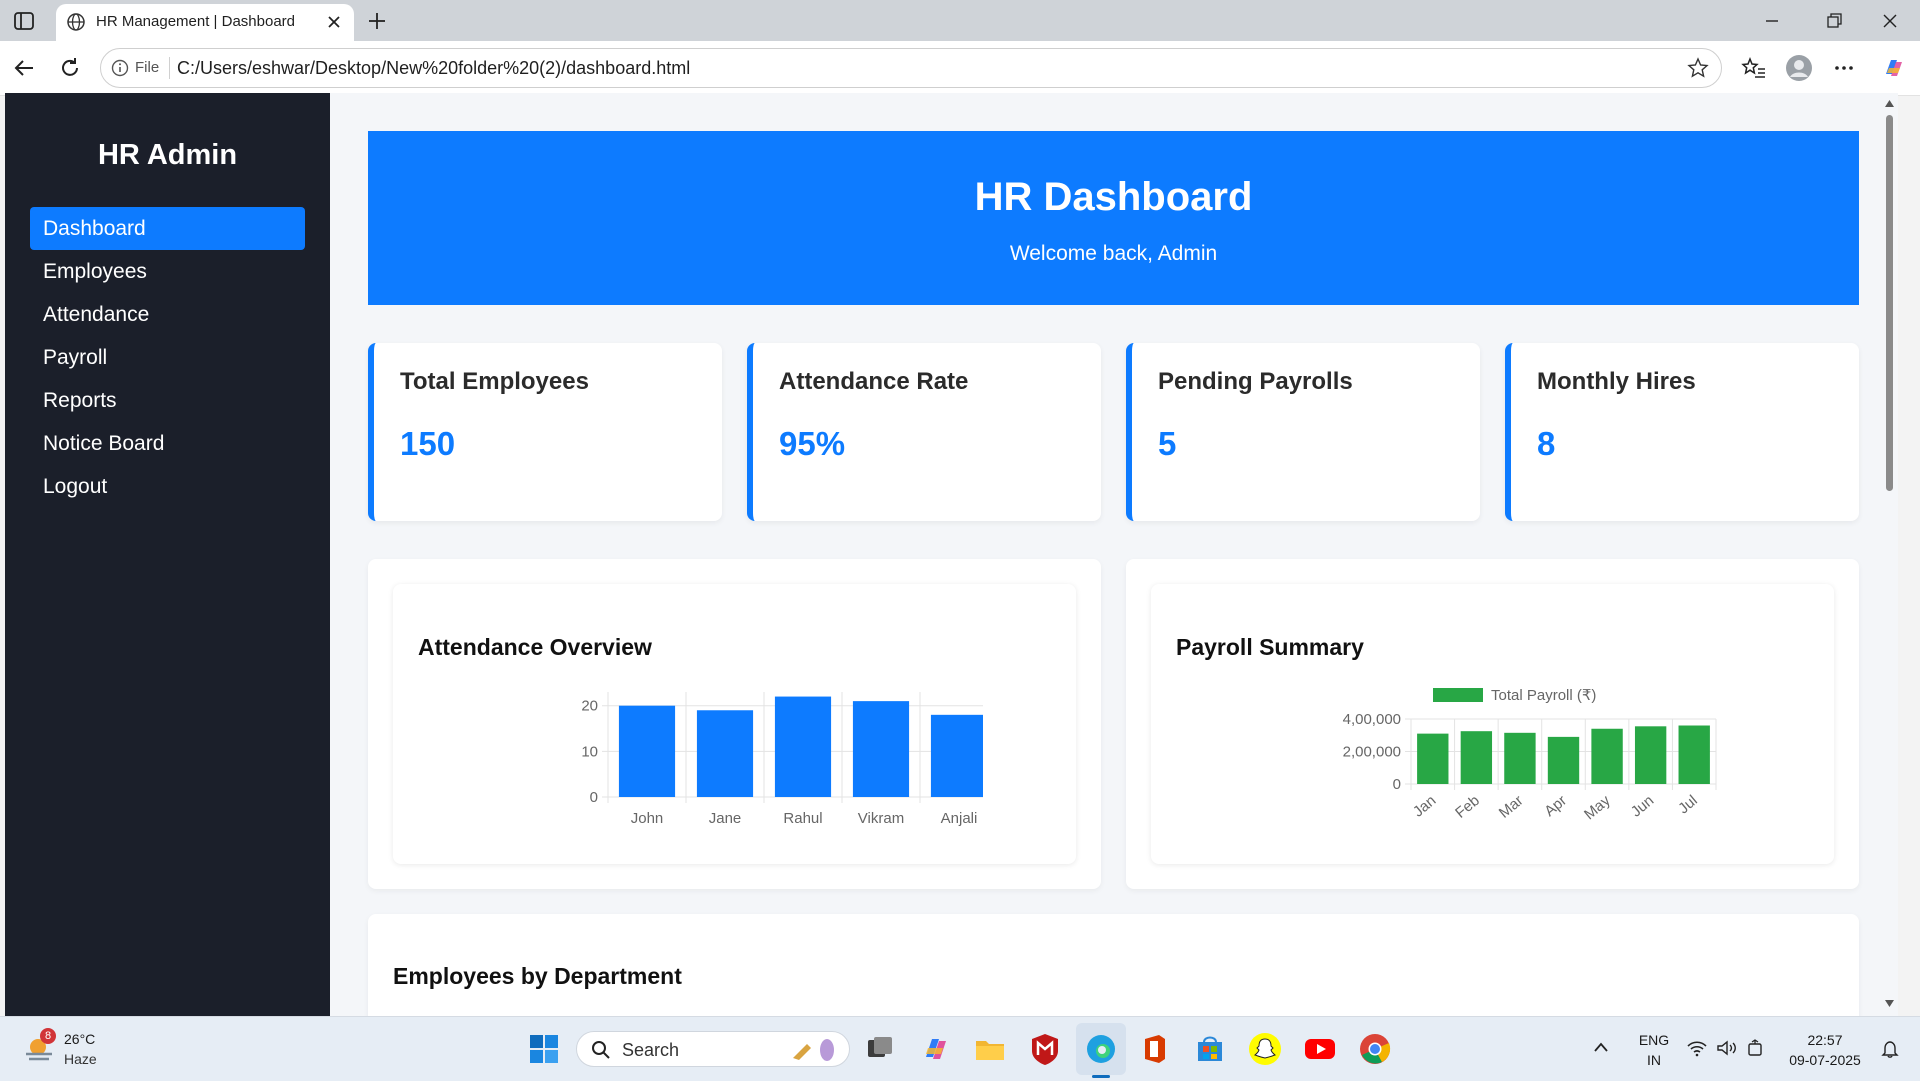  I want to click on weather-notification-badge: 8, so click(48, 1036).